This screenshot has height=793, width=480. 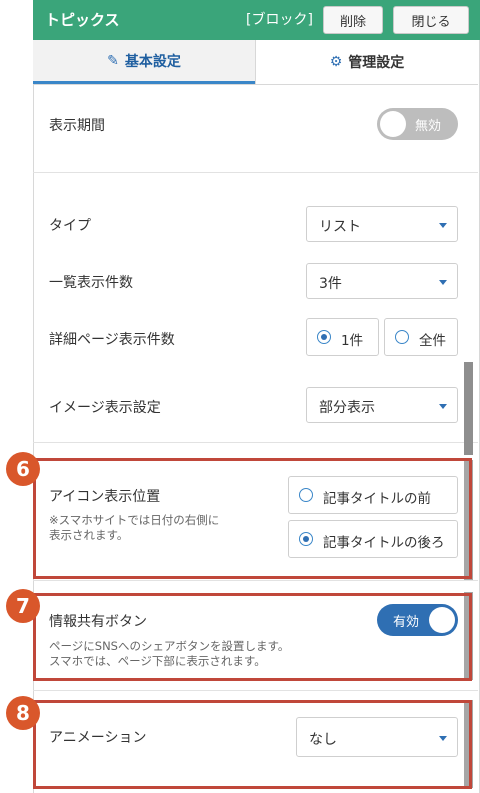 I want to click on display-period-label: 表示期間, so click(x=77, y=126).